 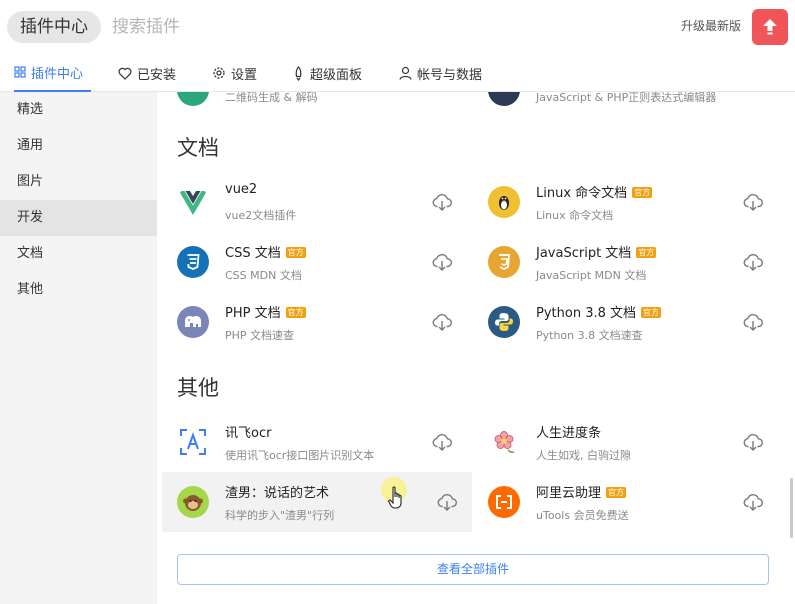 I want to click on plugin-center-title: 插件中心, so click(x=54, y=27).